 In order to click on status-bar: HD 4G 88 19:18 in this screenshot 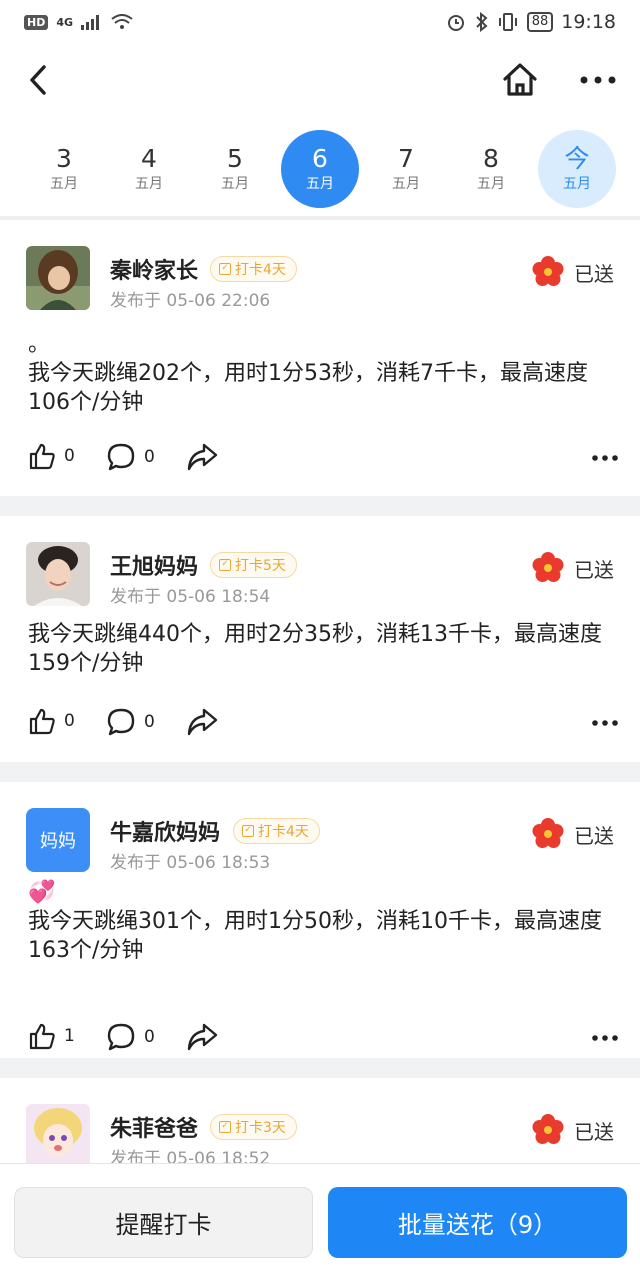, I will do `click(320, 22)`.